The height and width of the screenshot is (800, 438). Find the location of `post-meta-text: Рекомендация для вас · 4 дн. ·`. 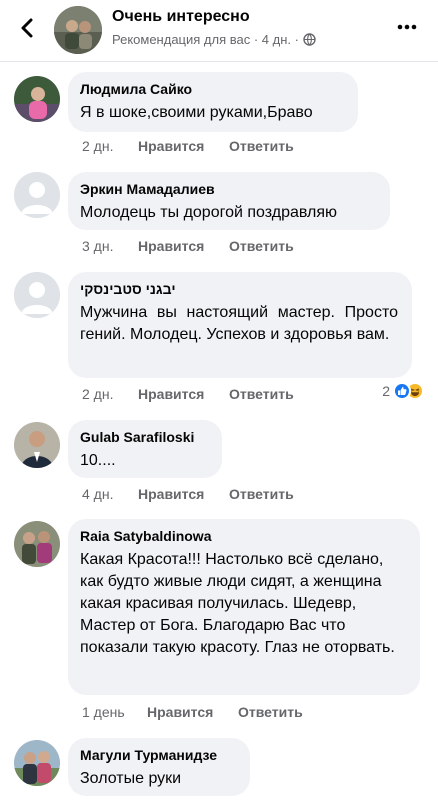

post-meta-text: Рекомендация для вас · 4 дн. · is located at coordinates (205, 39).